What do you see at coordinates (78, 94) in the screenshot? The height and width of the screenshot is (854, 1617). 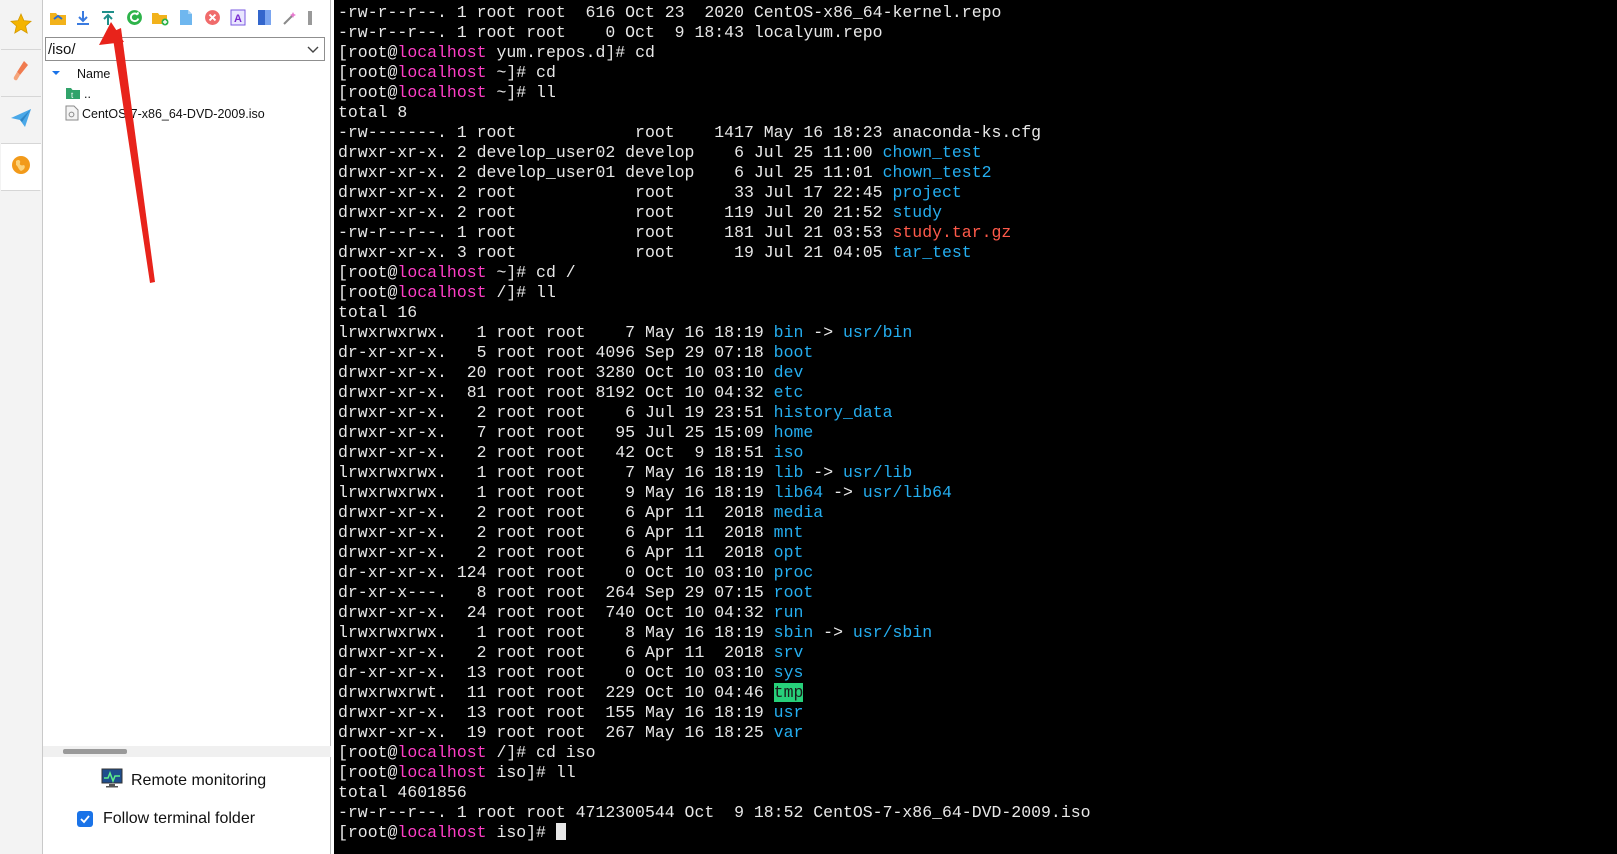 I see `list-item-parent: t ..` at bounding box center [78, 94].